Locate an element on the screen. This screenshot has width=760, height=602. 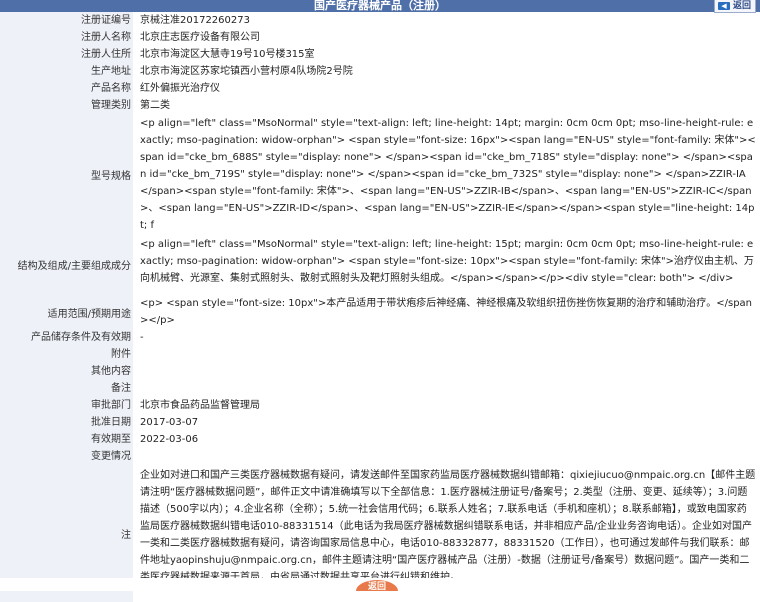
field-label: 有效期至 is located at coordinates (67, 439).